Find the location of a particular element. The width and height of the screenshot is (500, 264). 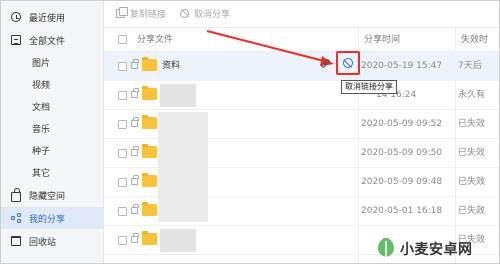

watermark-text: 小麦安卓网 is located at coordinates (436, 250).